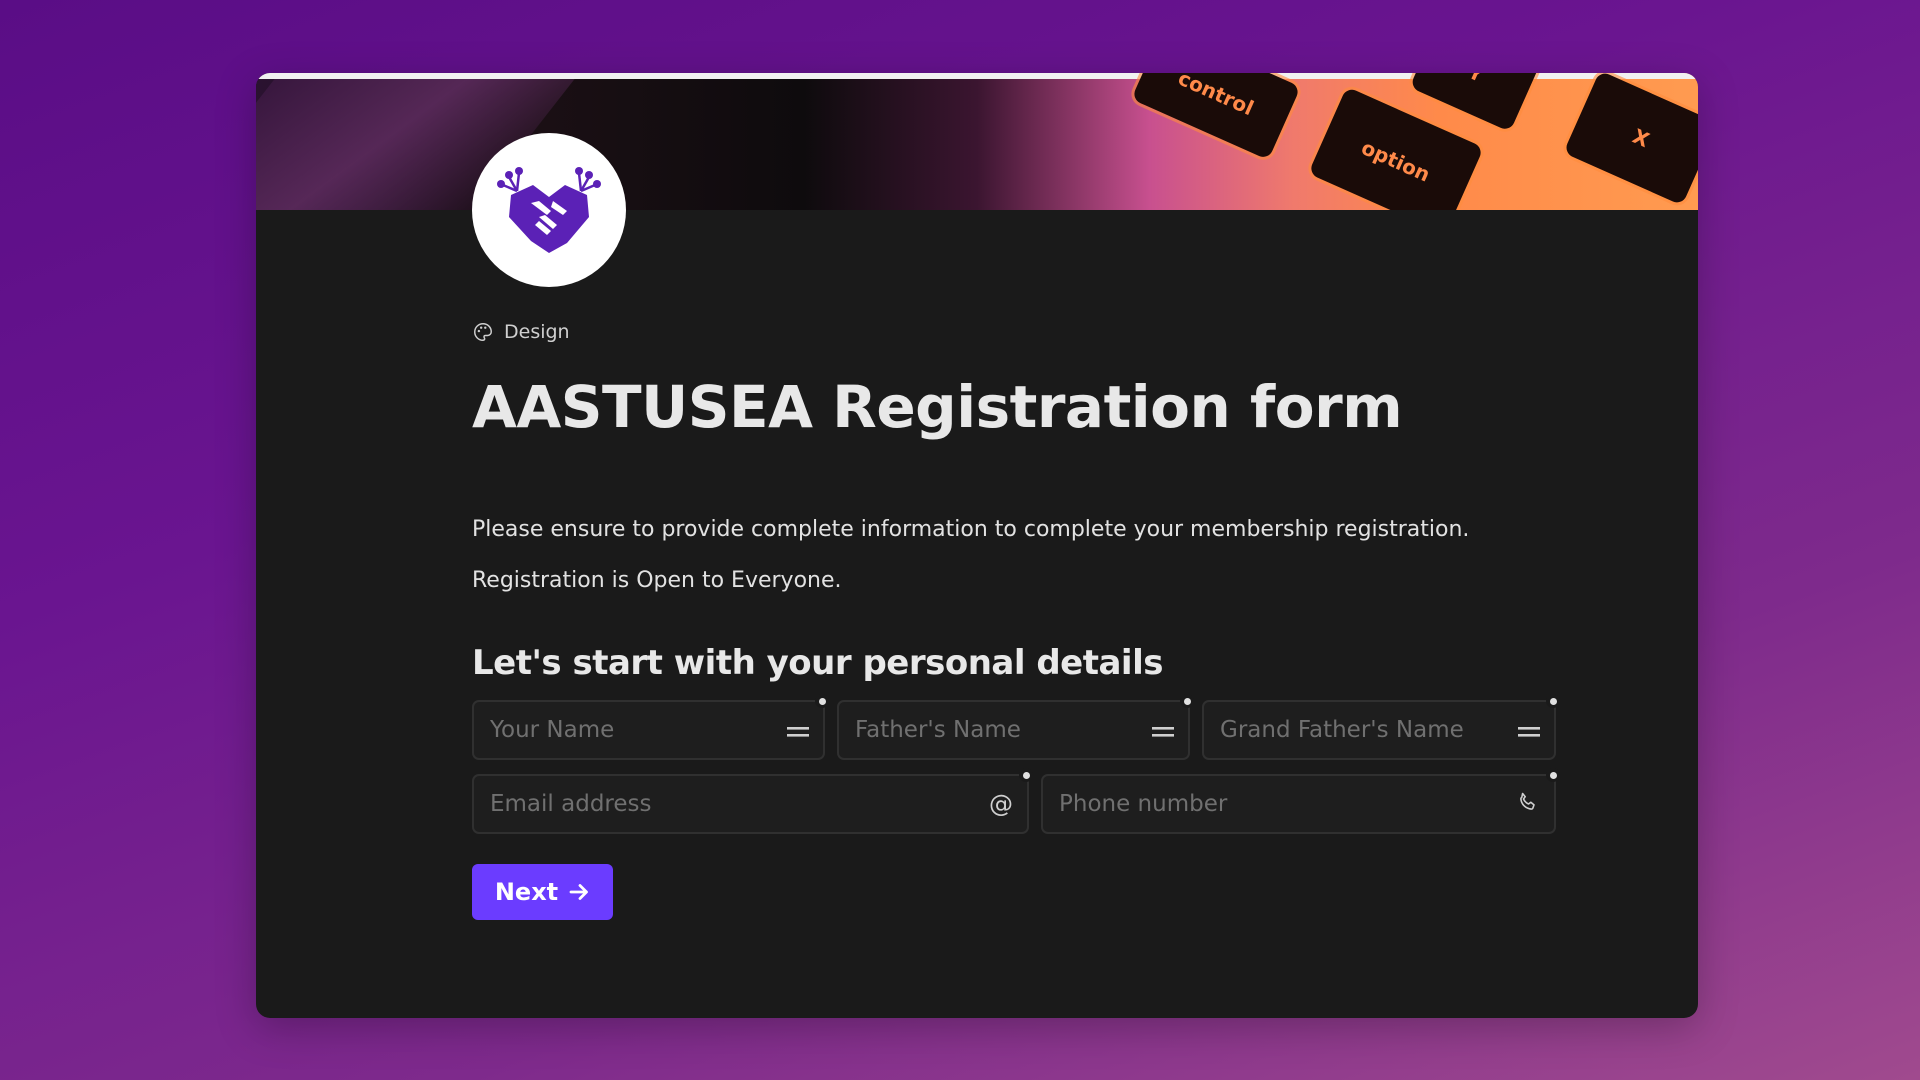 Image resolution: width=1920 pixels, height=1080 pixels. What do you see at coordinates (537, 332) in the screenshot?
I see `category-text: Design` at bounding box center [537, 332].